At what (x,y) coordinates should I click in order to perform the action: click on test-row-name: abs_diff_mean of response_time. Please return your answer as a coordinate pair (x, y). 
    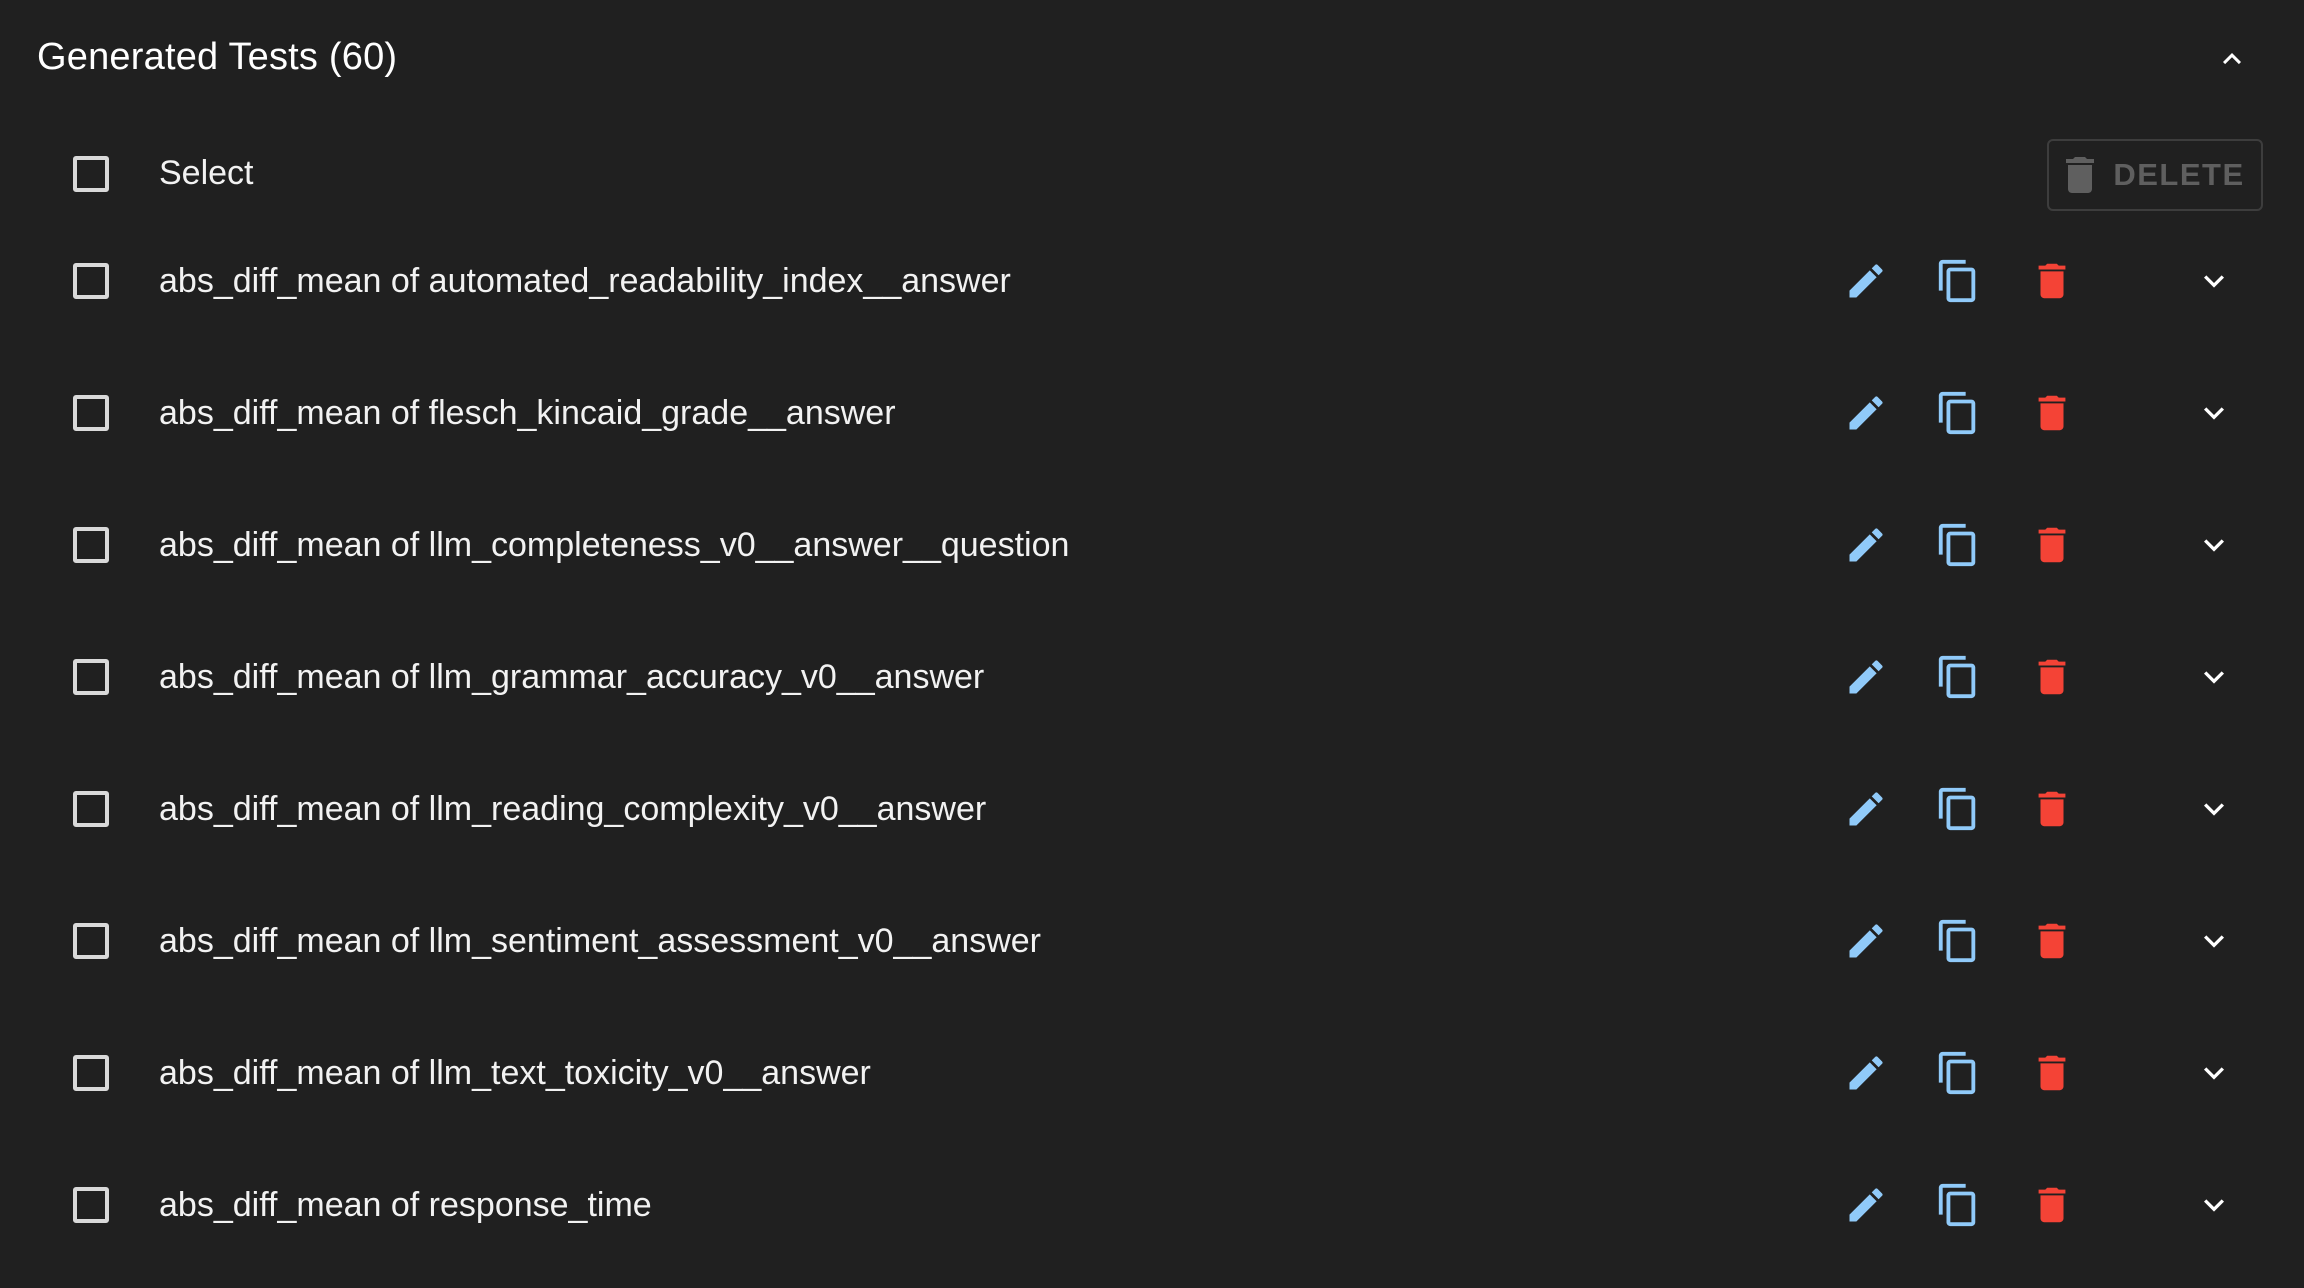
    Looking at the image, I should click on (405, 1205).